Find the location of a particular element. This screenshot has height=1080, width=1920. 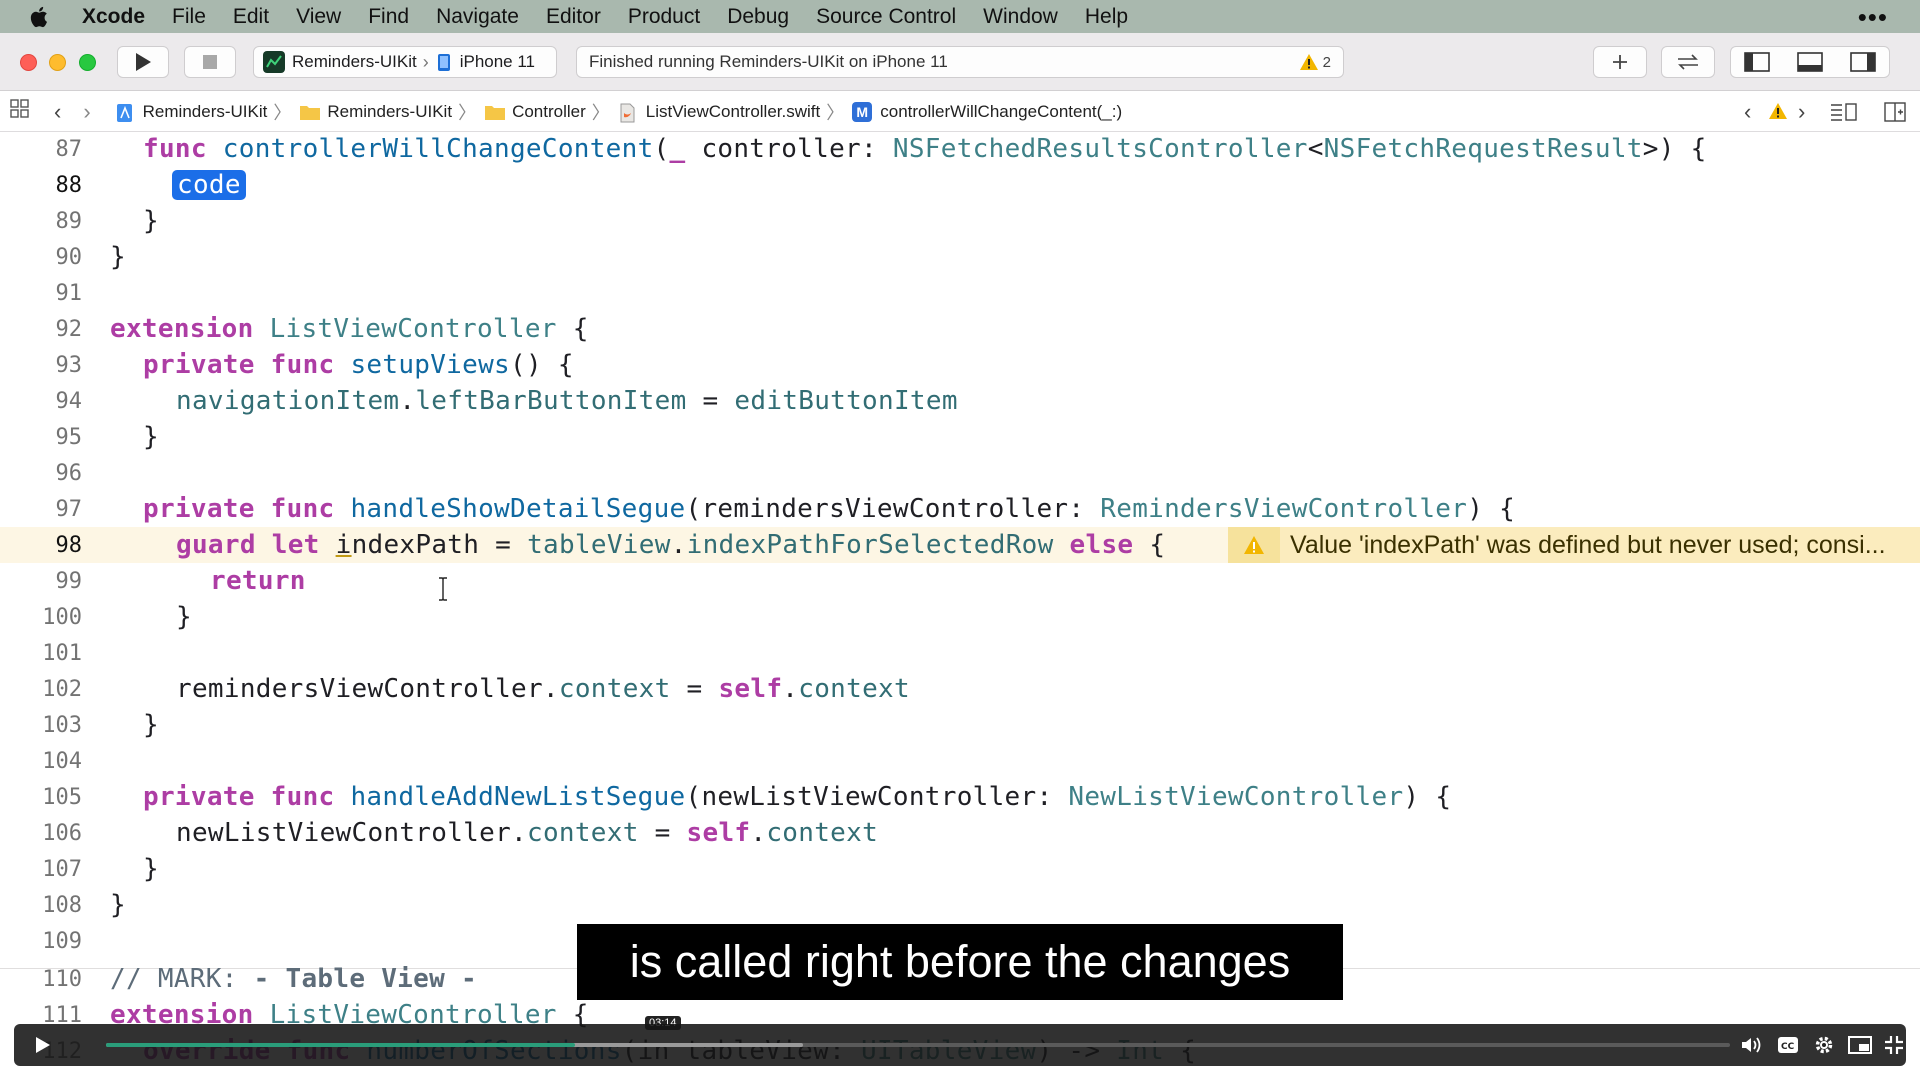

menu-debug: Debug is located at coordinates (758, 17).